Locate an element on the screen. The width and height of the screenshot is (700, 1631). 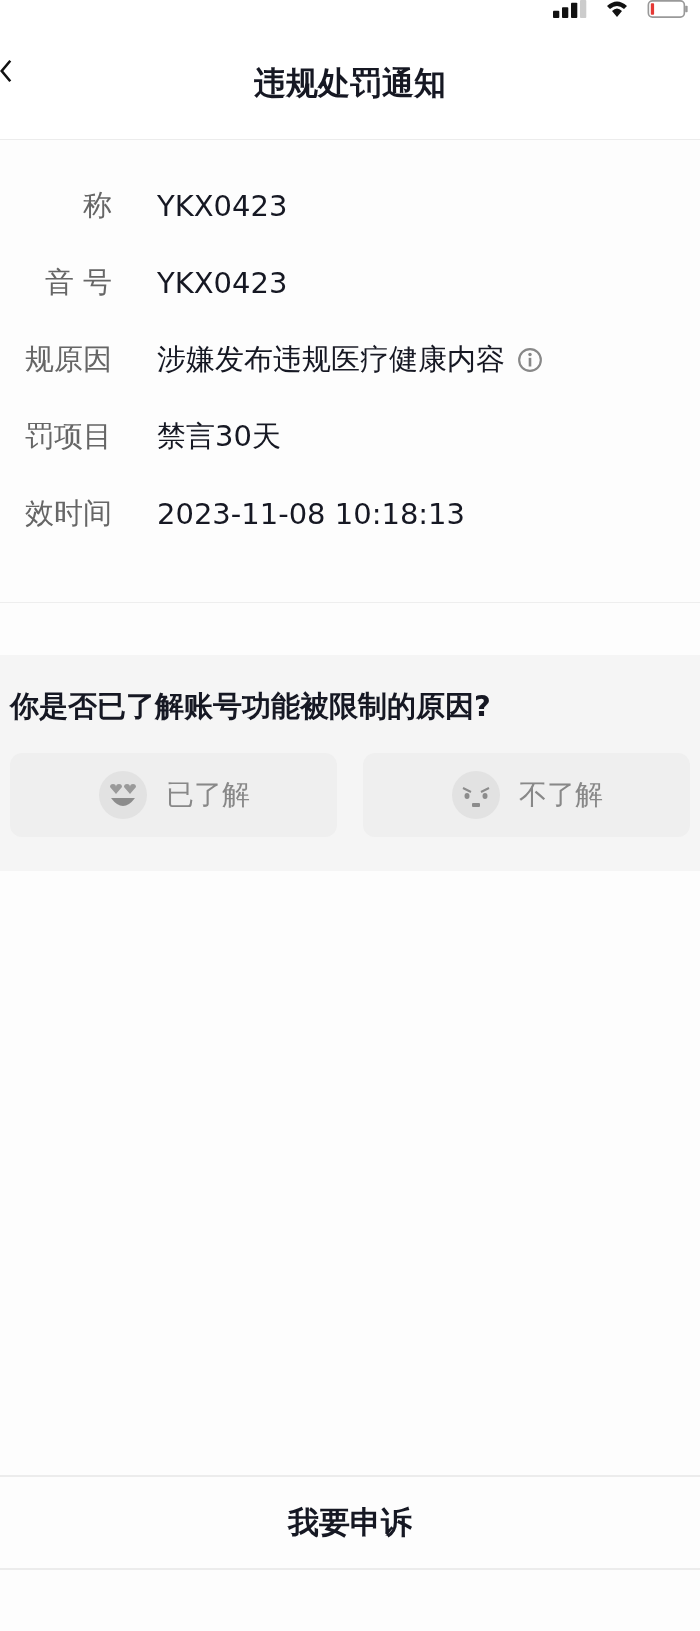
answer-button: 已了解 is located at coordinates (173, 795).